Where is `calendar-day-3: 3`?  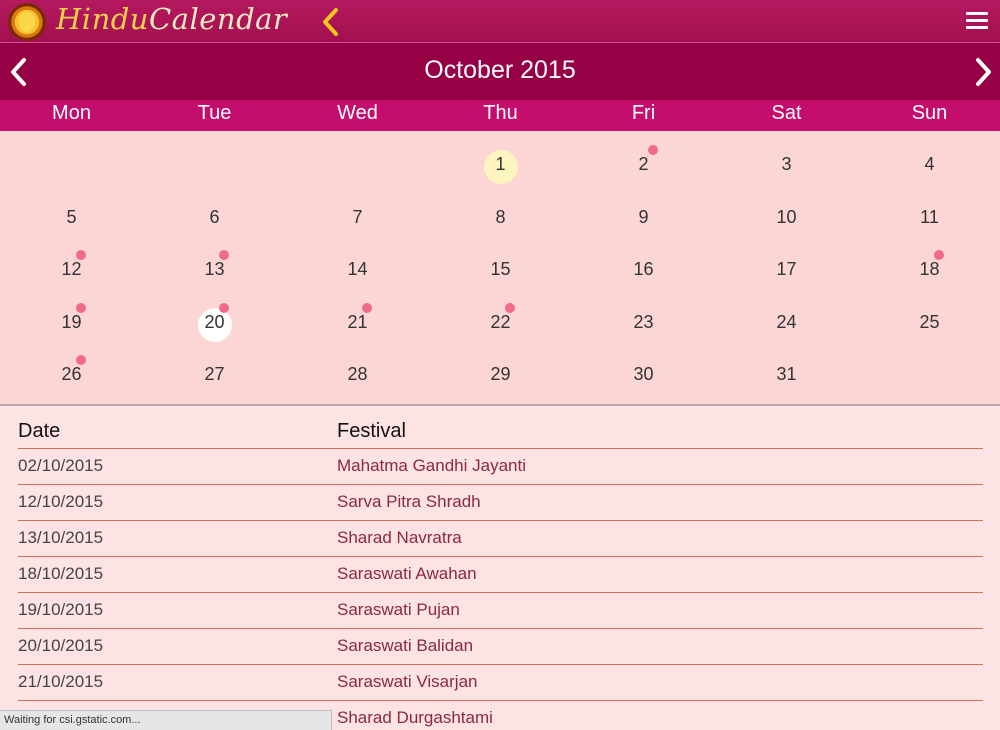
calendar-day-3: 3 is located at coordinates (786, 157).